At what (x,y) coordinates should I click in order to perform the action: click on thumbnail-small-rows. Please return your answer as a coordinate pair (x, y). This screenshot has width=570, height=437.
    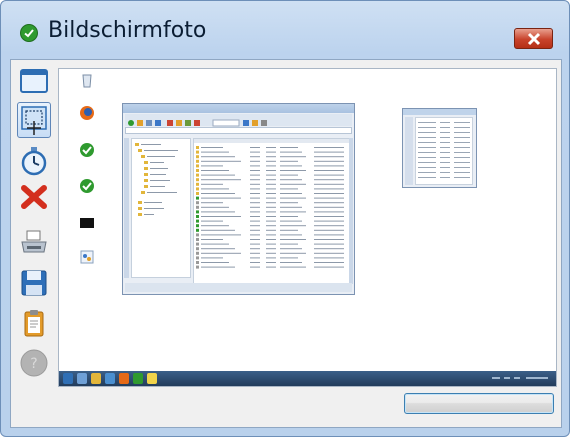
    Looking at the image, I should click on (444, 150).